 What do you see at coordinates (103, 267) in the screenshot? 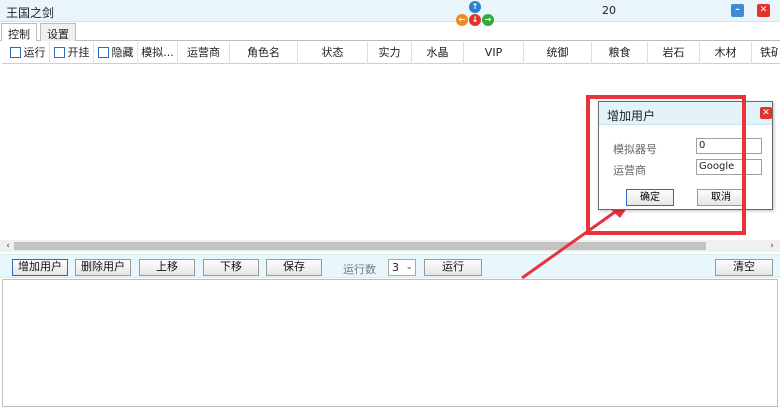
I see `delete-user-button: 删除用户` at bounding box center [103, 267].